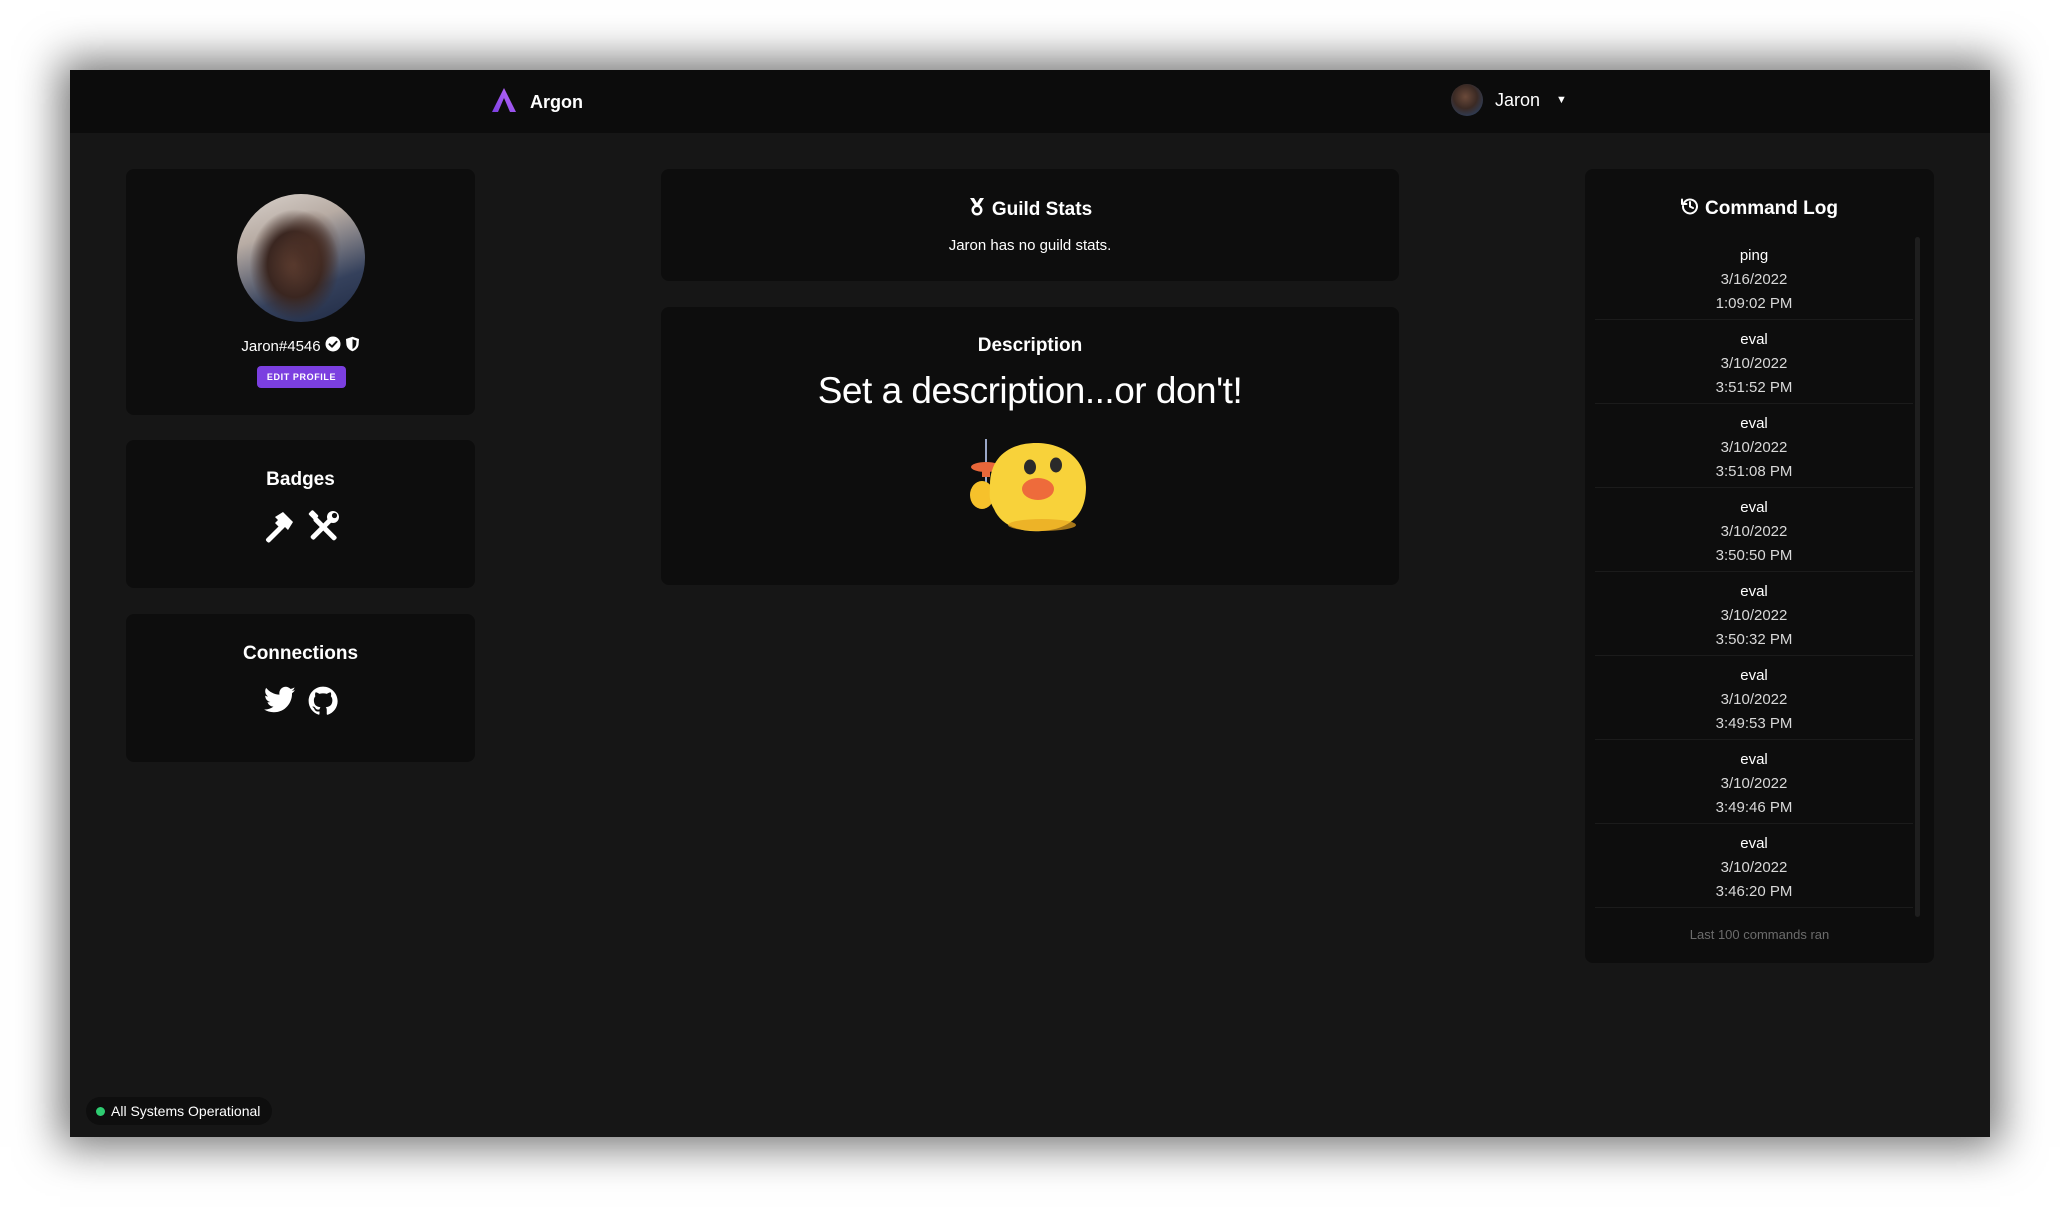 This screenshot has width=2060, height=1209. What do you see at coordinates (1030, 390) in the screenshot?
I see `description-text: Set a description...or don't!` at bounding box center [1030, 390].